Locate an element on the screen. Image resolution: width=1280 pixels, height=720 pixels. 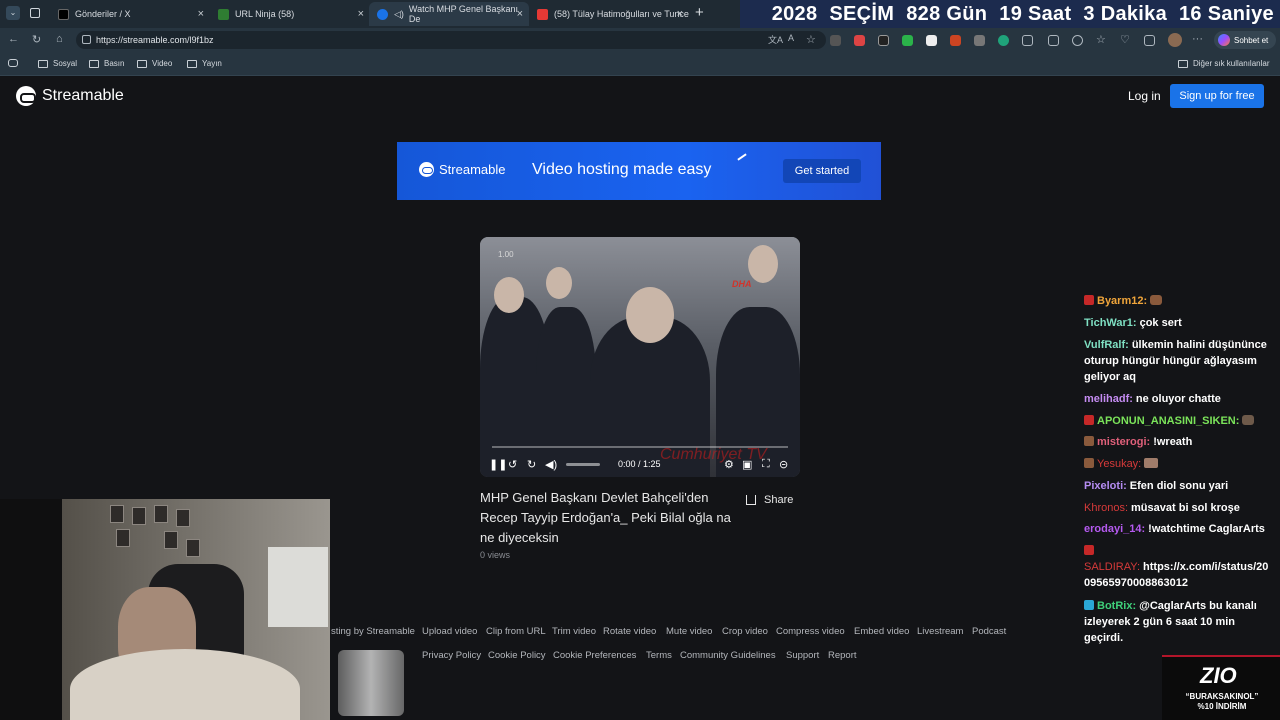
forward-icon: ↻ is located at coordinates (531, 464).